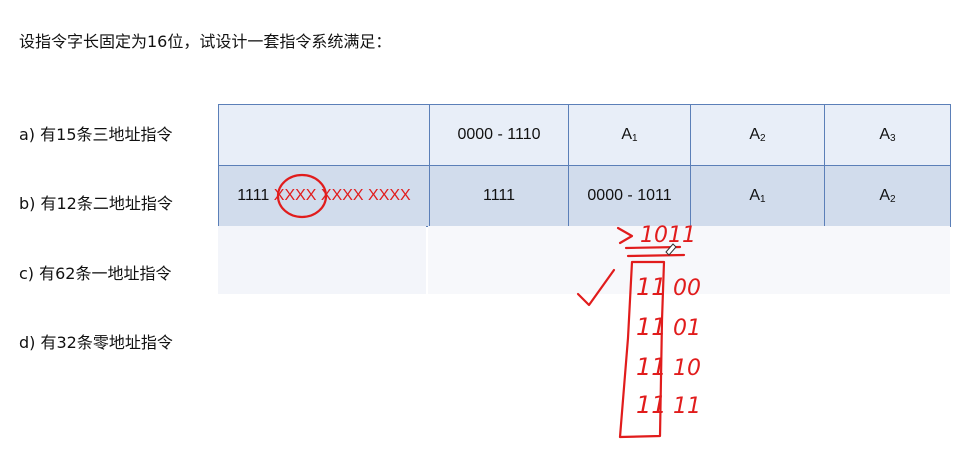 This screenshot has width=961, height=462. Describe the element at coordinates (625, 235) in the screenshot. I see `arrow-mark` at that location.